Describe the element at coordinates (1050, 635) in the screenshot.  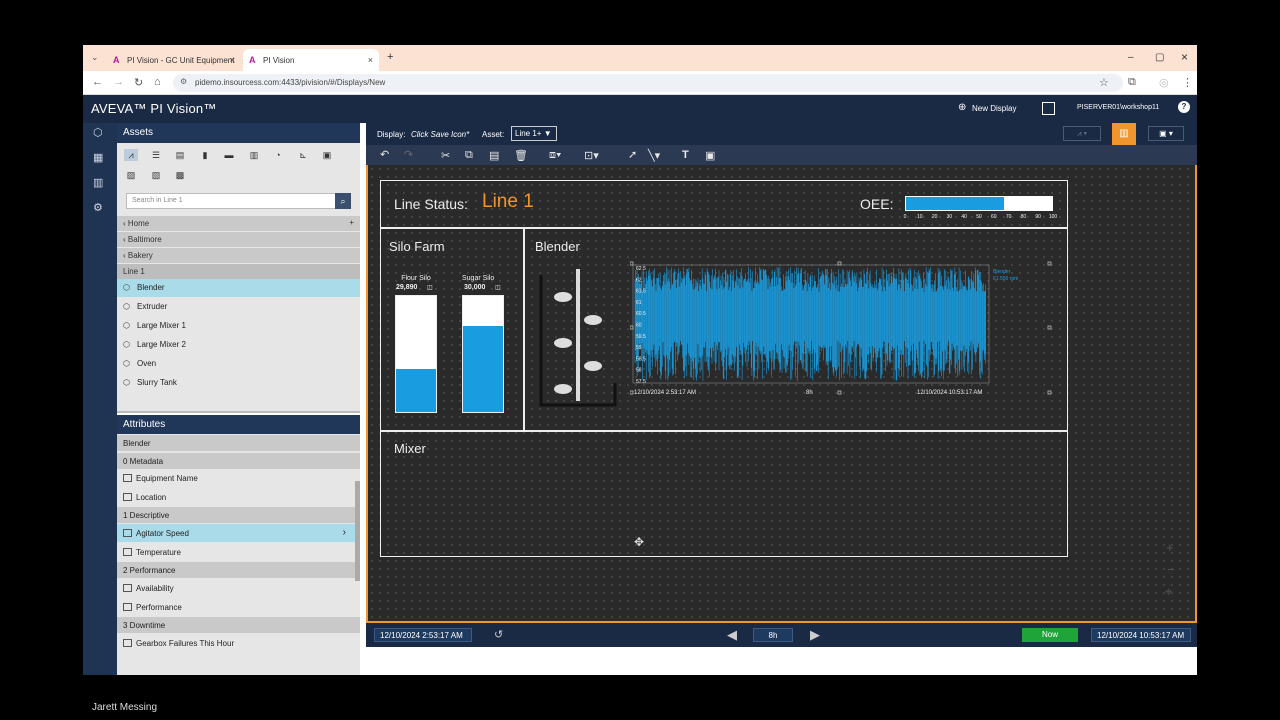
I see `now-button: Now` at that location.